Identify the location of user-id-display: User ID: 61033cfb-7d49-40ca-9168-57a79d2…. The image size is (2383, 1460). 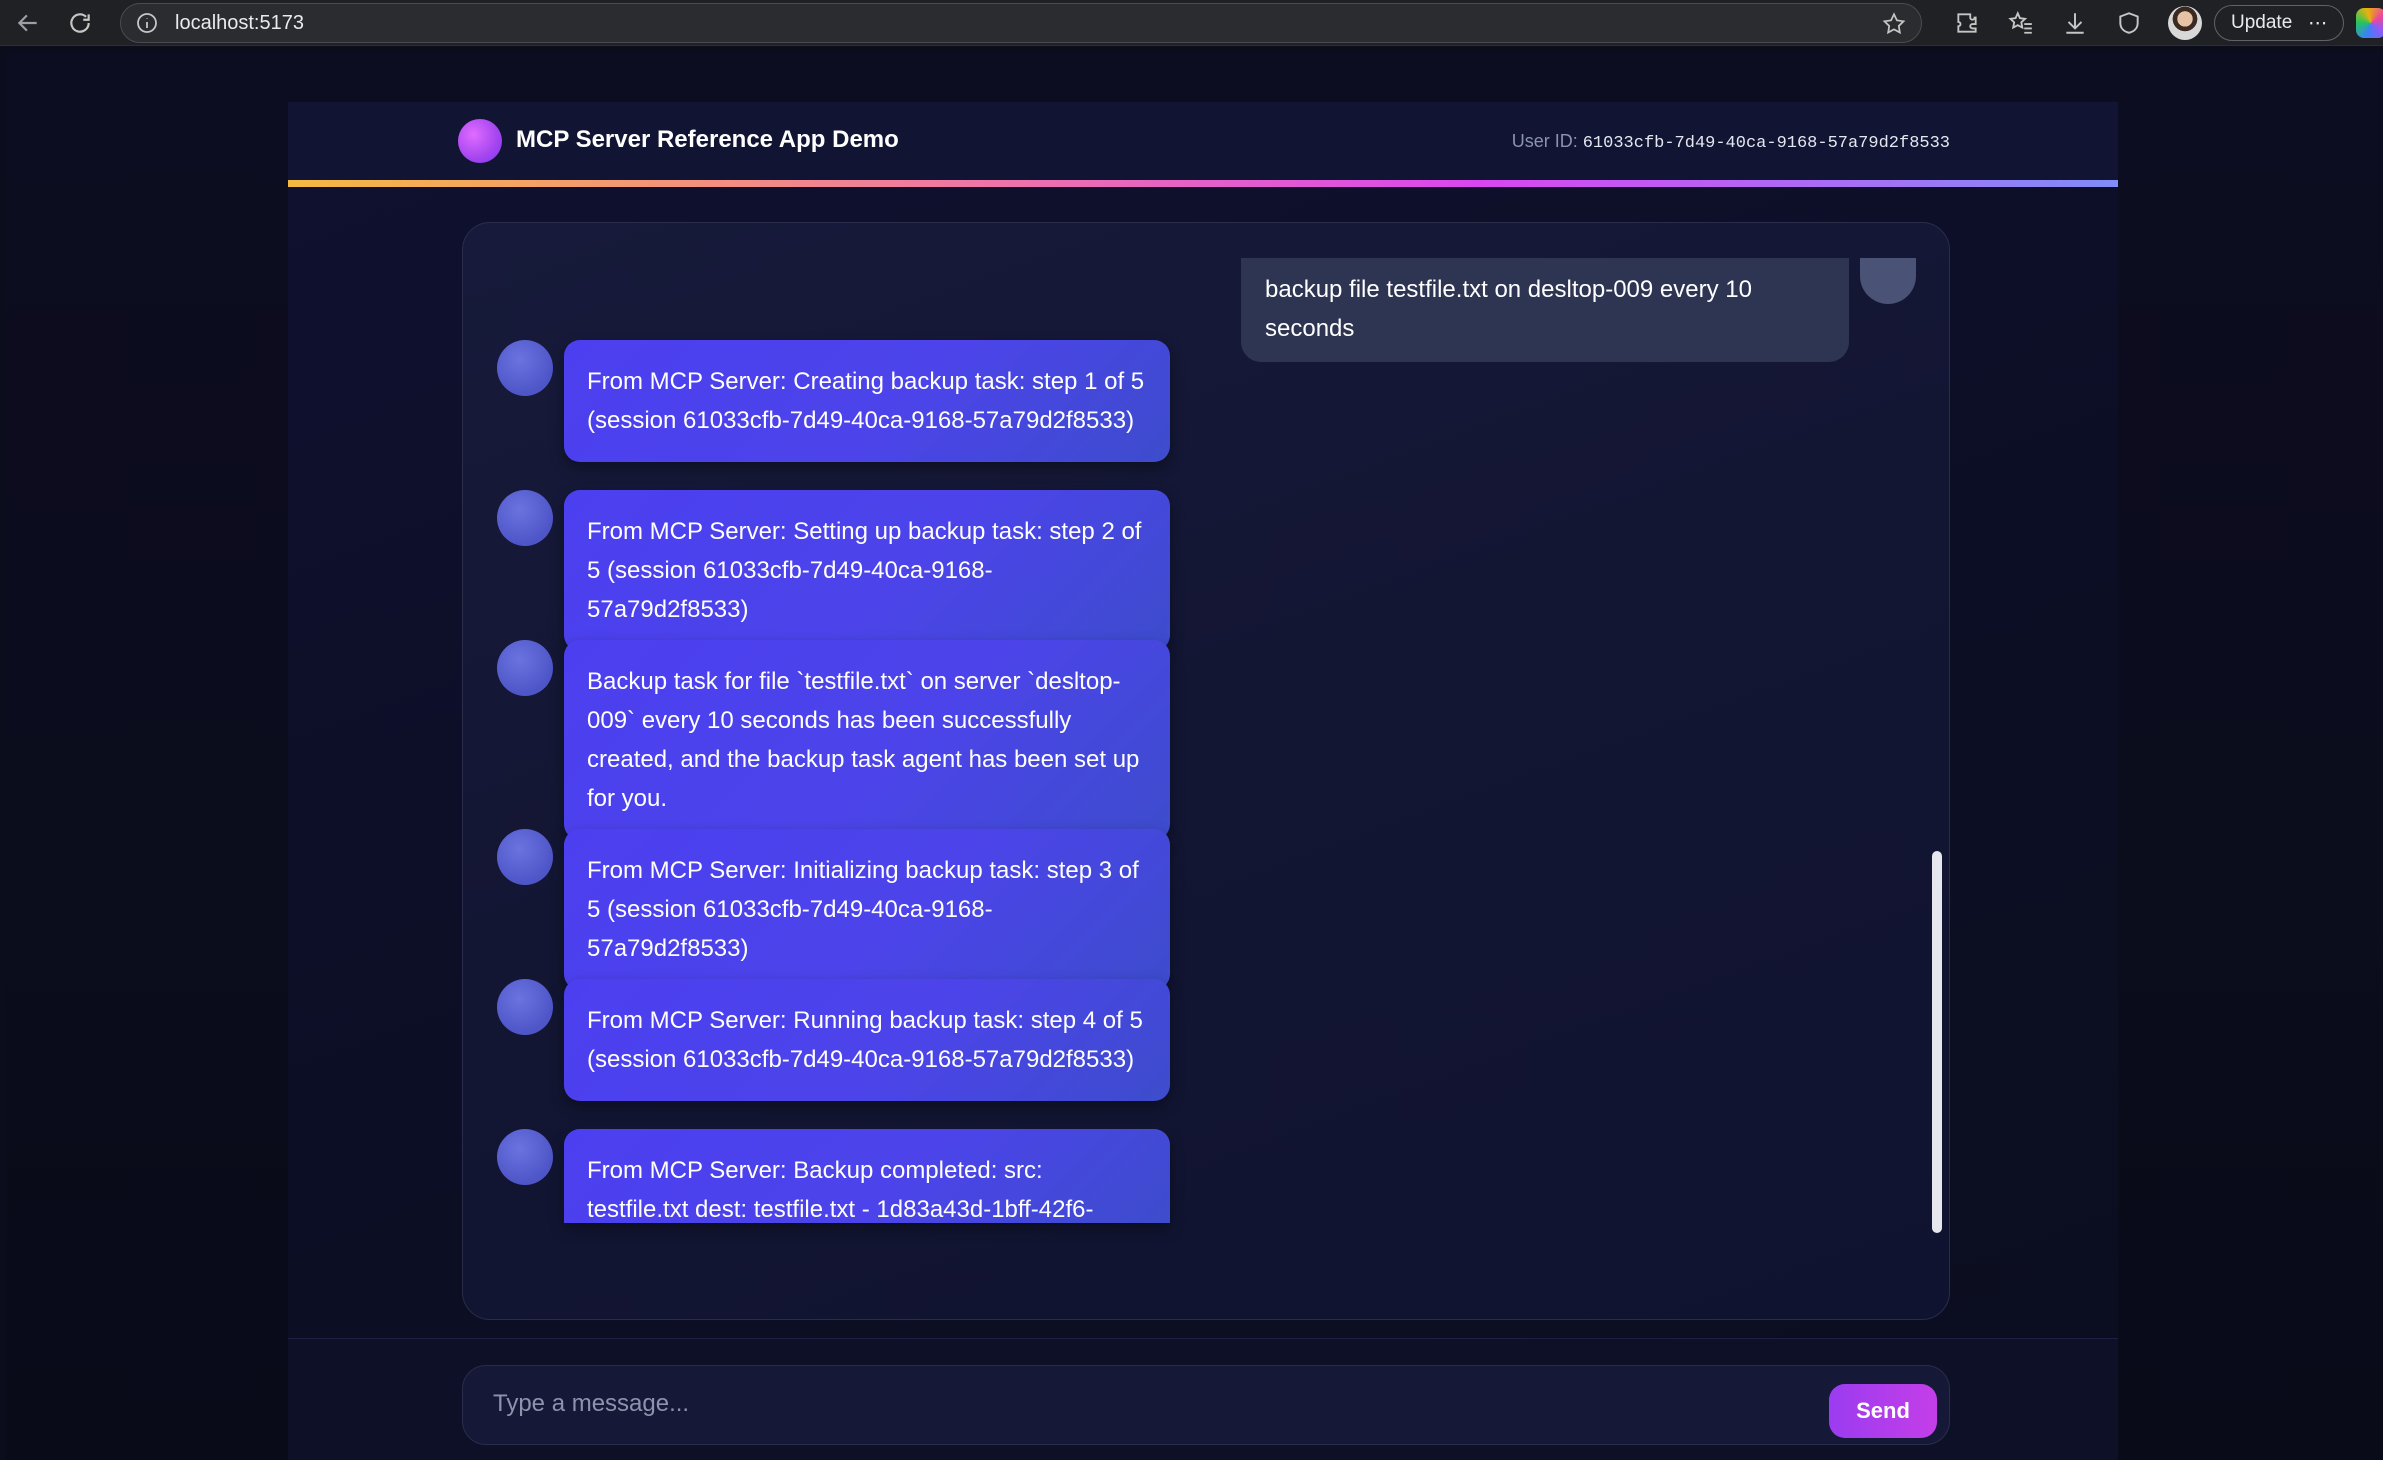
(1731, 142).